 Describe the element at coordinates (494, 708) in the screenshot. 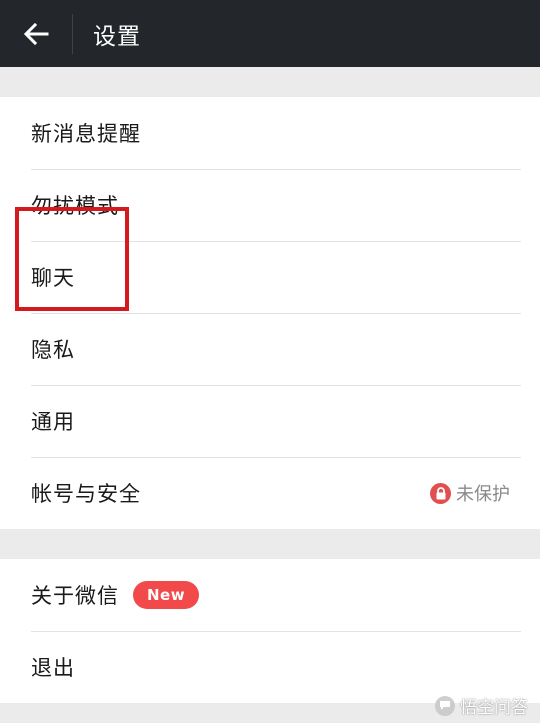

I see `watermark-text: 悟空问答` at that location.